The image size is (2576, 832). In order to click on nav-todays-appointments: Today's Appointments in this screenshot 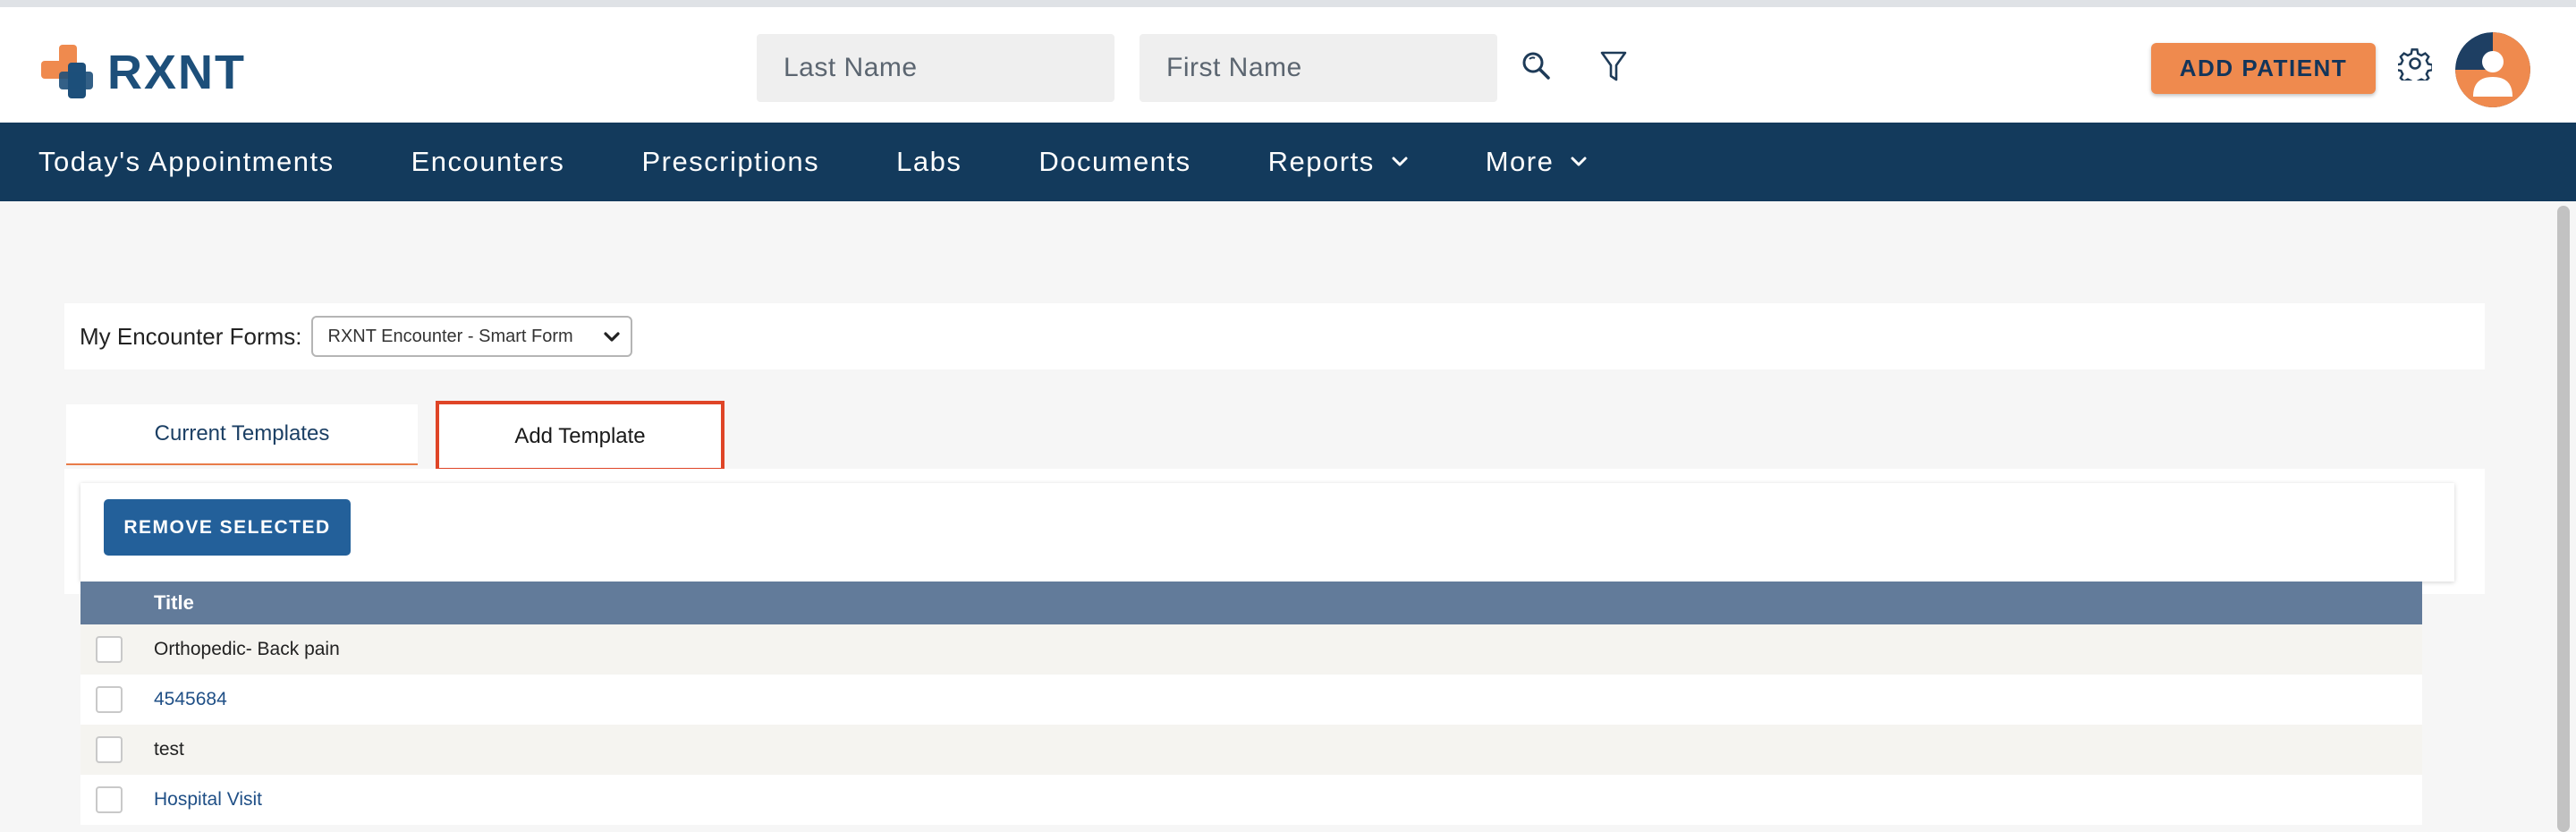, I will do `click(186, 162)`.